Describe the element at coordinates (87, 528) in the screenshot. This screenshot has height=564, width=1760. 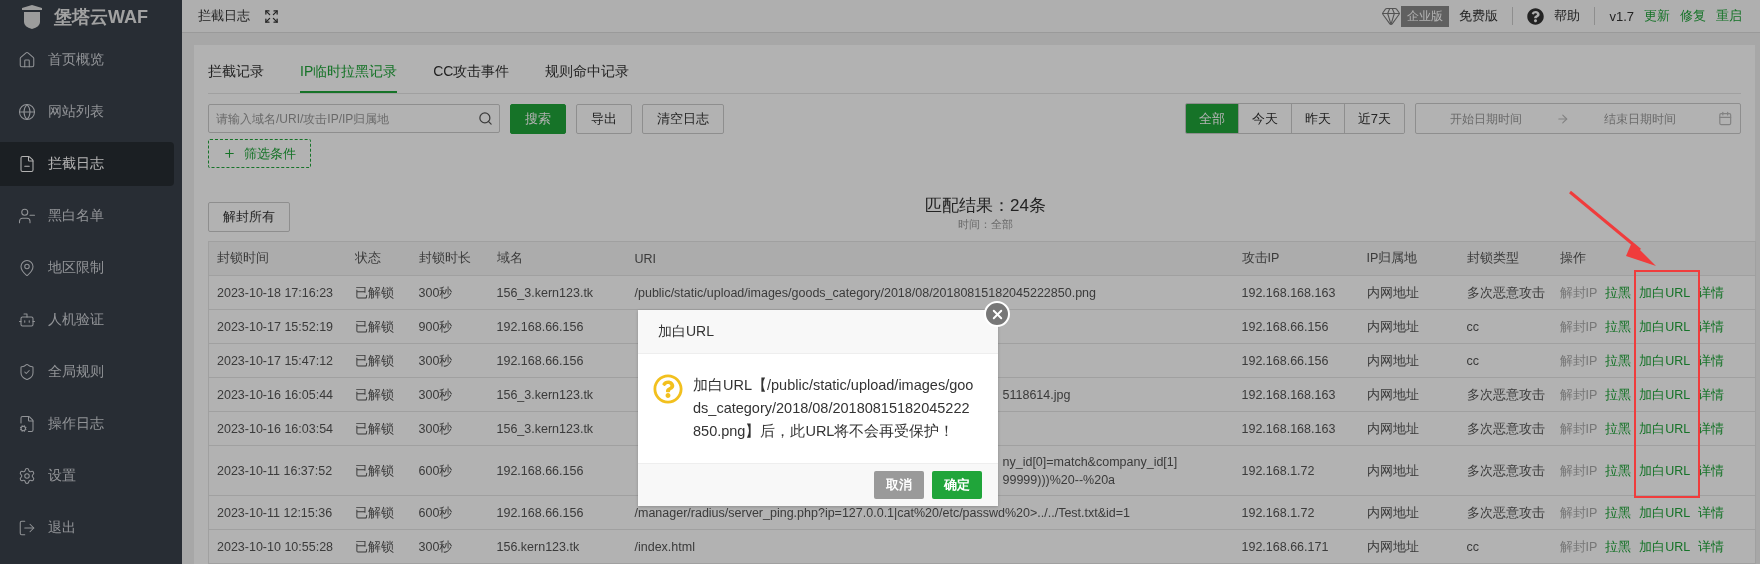
I see `sidebar-item: 退出` at that location.